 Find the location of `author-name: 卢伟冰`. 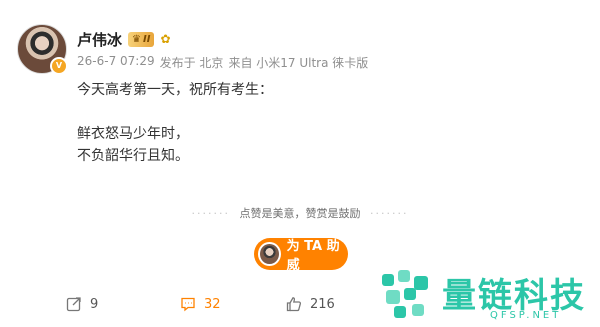

author-name: 卢伟冰 is located at coordinates (99, 39).